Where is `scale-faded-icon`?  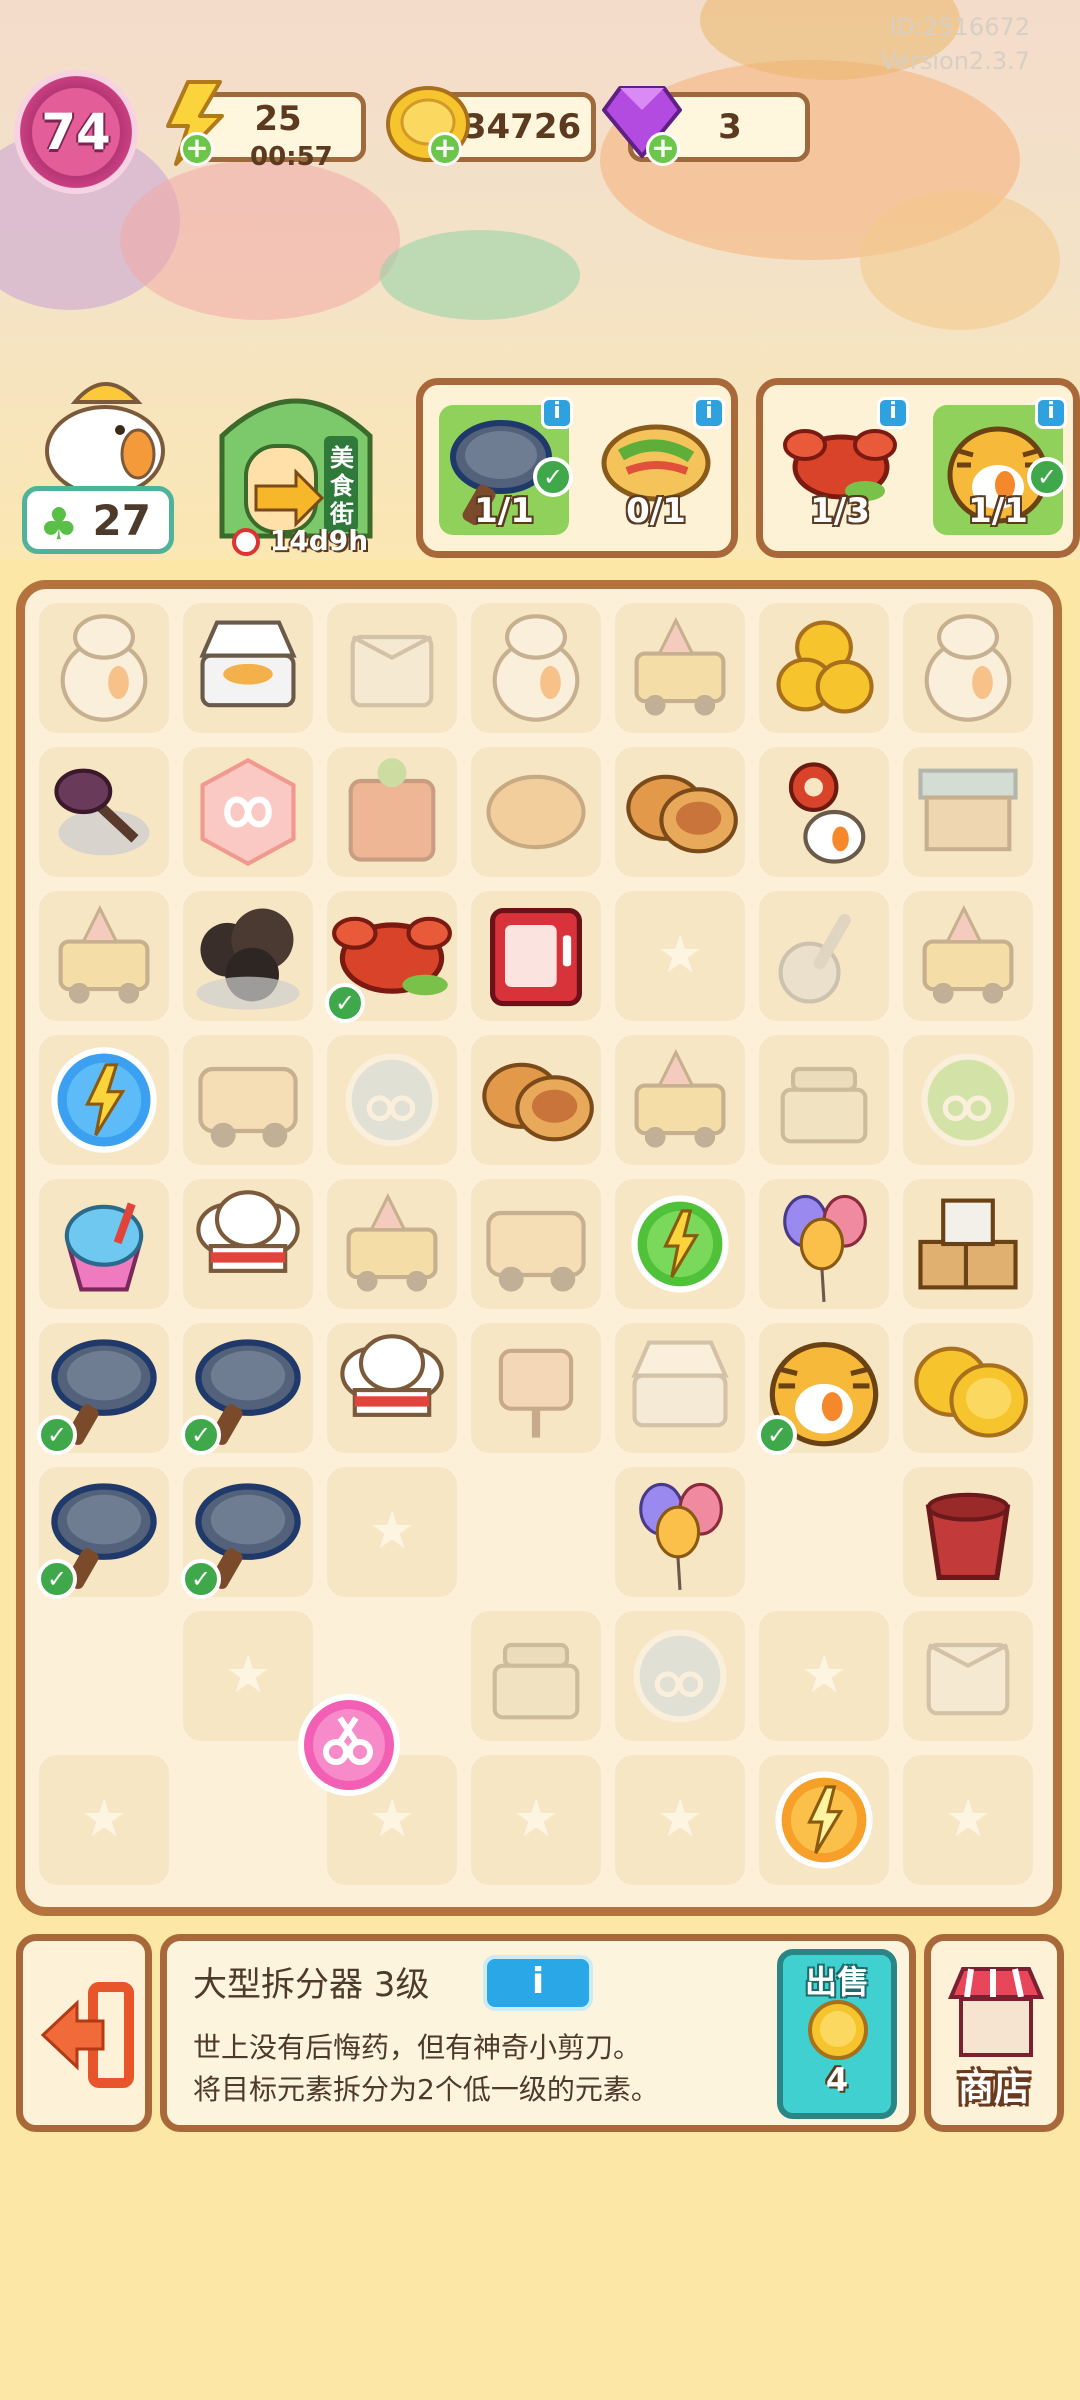
scale-faded-icon is located at coordinates (536, 1681).